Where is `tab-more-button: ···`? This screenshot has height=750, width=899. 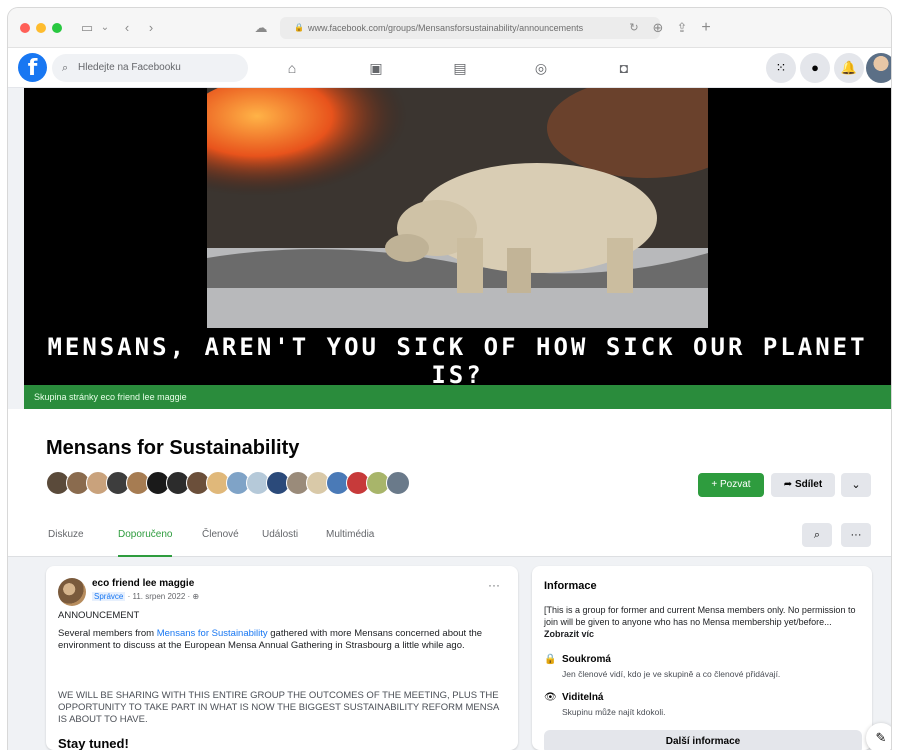 tab-more-button: ··· is located at coordinates (856, 535).